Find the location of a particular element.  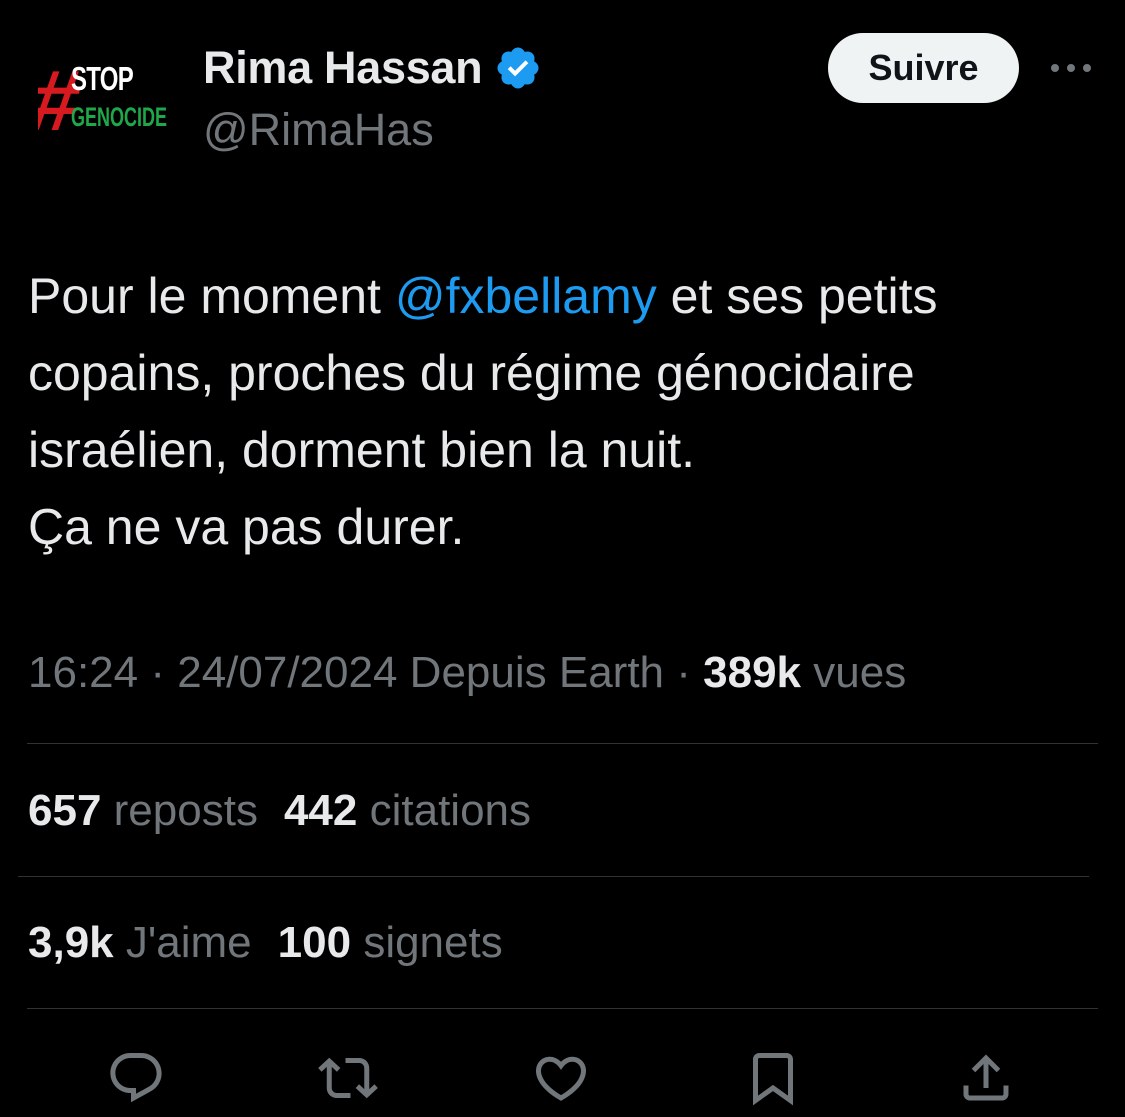

reply-icon is located at coordinates (136, 1078).